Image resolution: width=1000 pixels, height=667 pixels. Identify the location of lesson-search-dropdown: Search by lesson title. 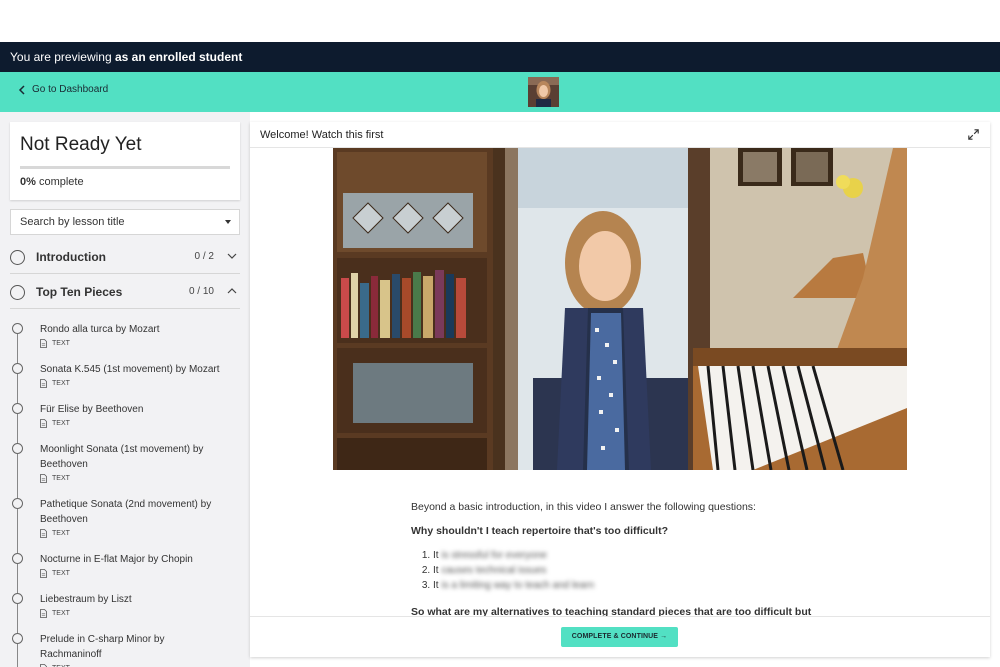
(125, 222).